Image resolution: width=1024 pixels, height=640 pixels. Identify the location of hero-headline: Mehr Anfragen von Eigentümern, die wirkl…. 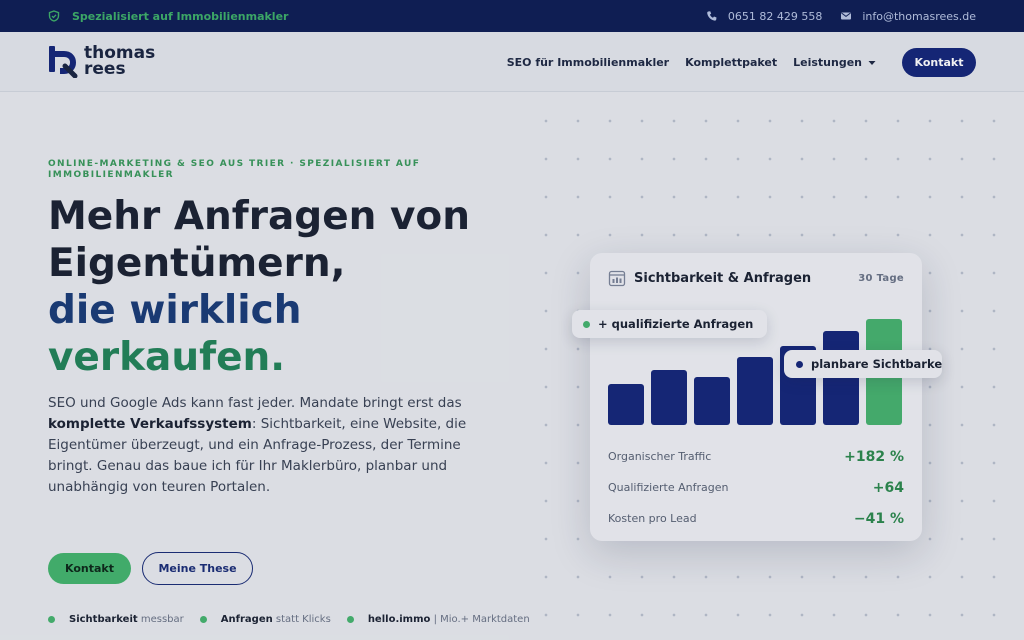
(278, 287).